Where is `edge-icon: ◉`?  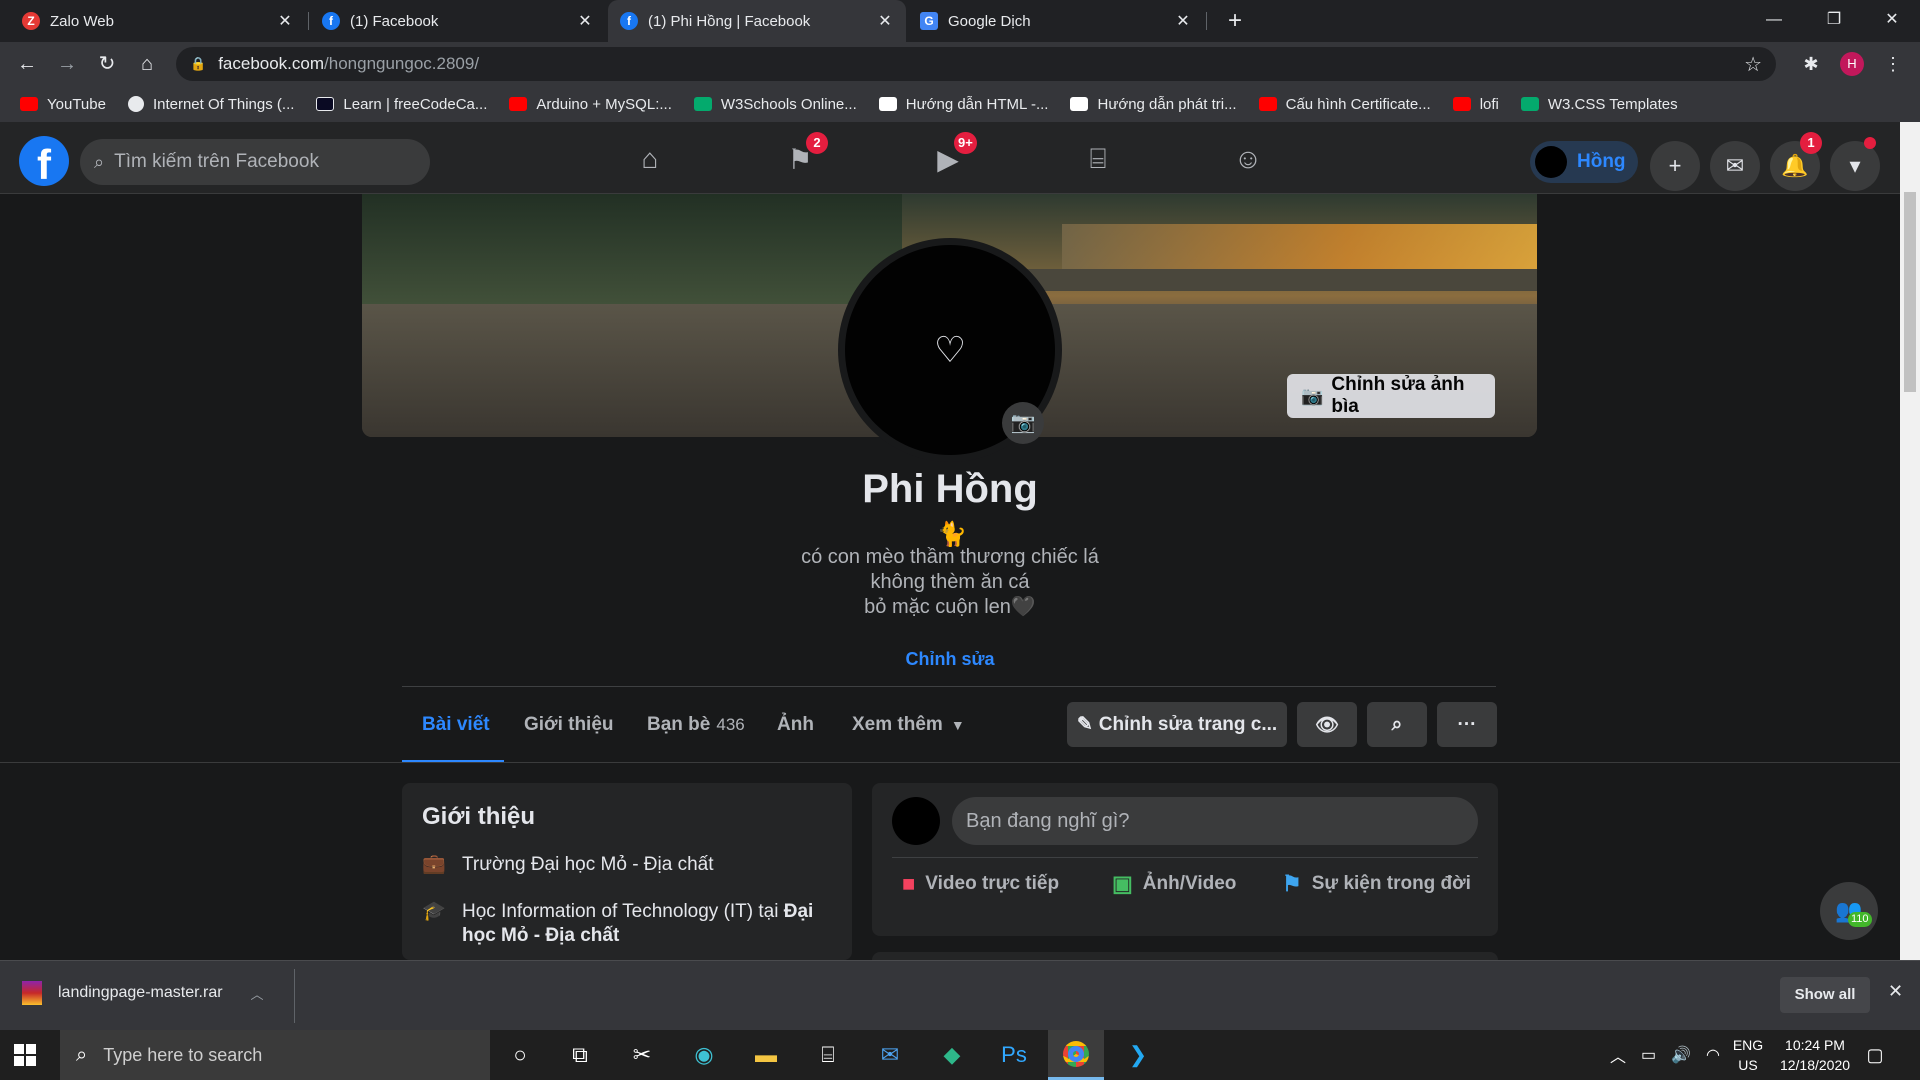 edge-icon: ◉ is located at coordinates (704, 1055).